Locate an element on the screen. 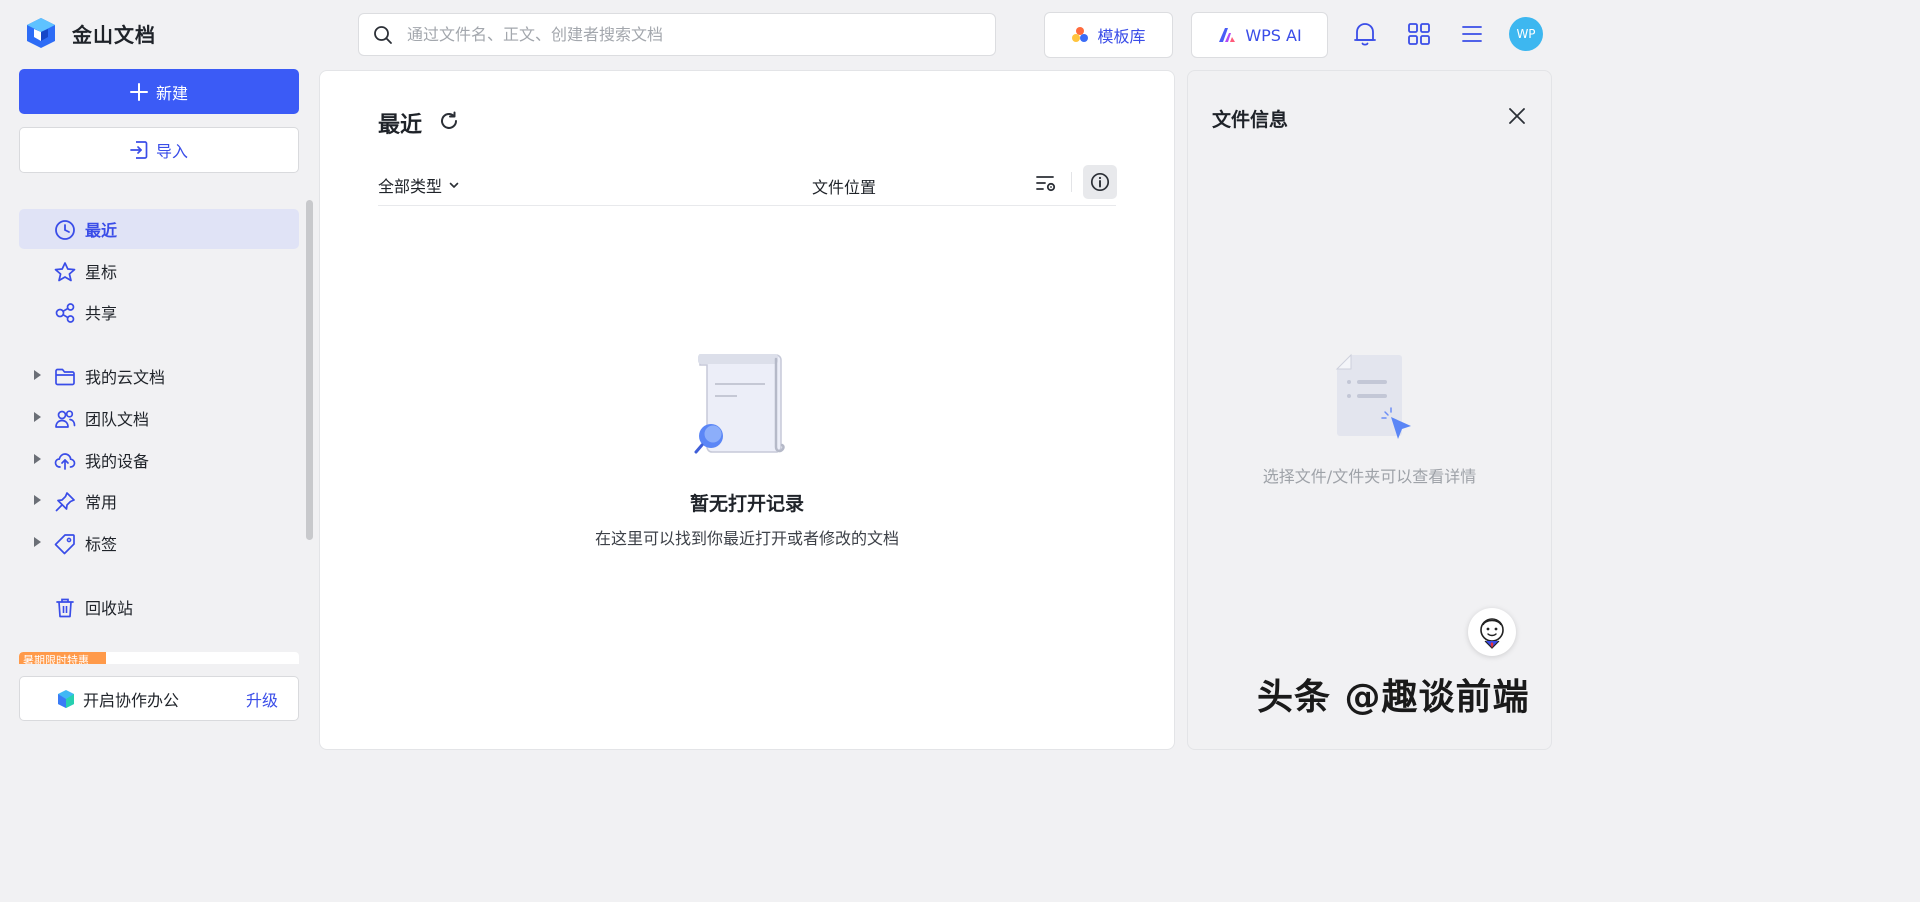 The width and height of the screenshot is (1920, 902). menu-button is located at coordinates (1472, 34).